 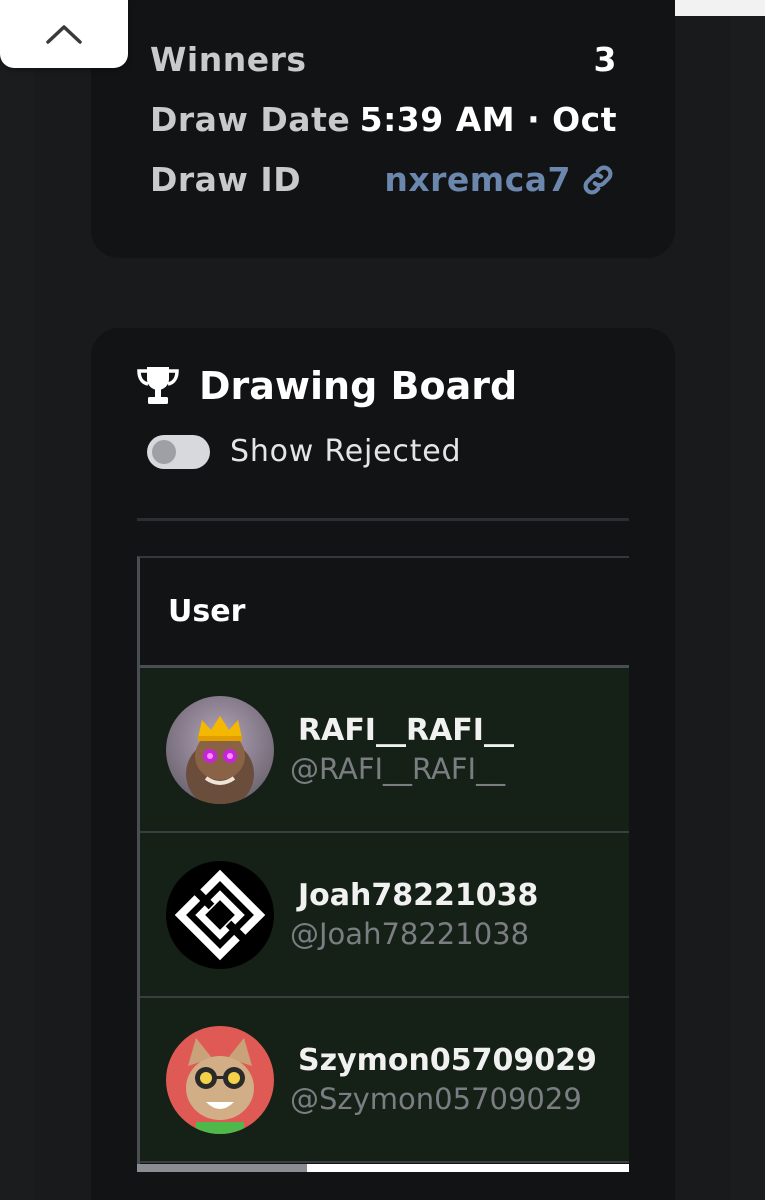 What do you see at coordinates (164, 451) in the screenshot?
I see `toggle-knob` at bounding box center [164, 451].